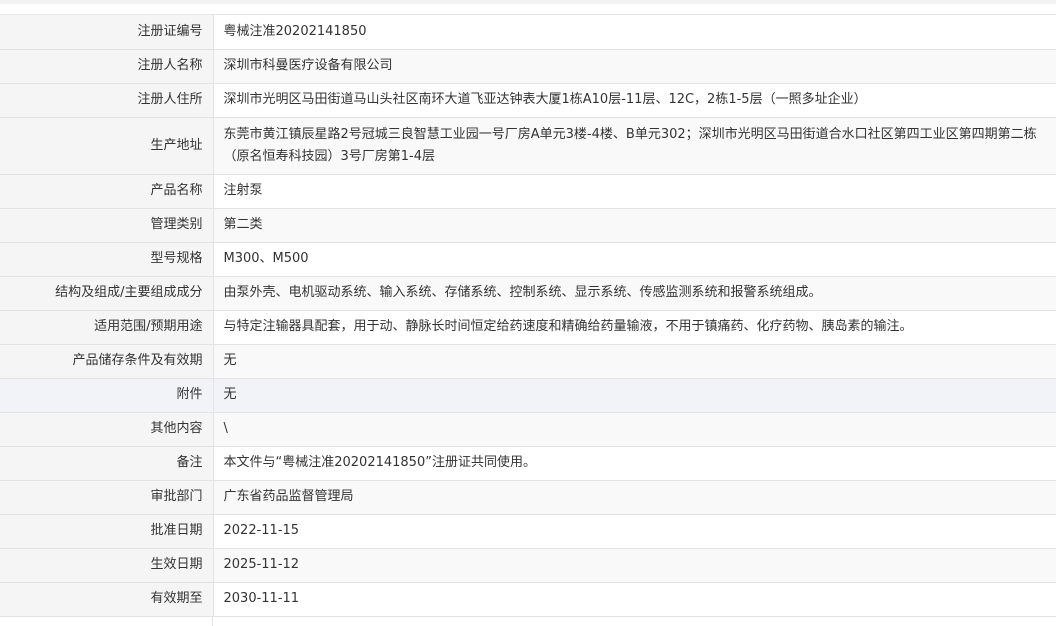 This screenshot has height=626, width=1056. What do you see at coordinates (634, 497) in the screenshot?
I see `row-value: 广东省药品监督管理局` at bounding box center [634, 497].